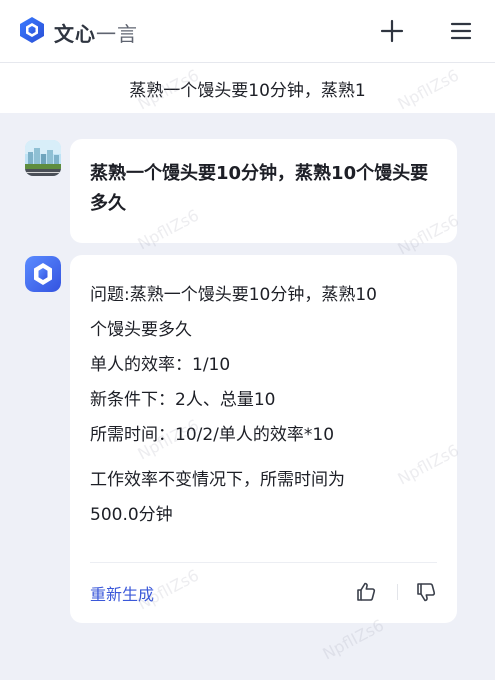 The image size is (495, 680). Describe the element at coordinates (247, 31) in the screenshot. I see `top-bar: 文心一言` at that location.